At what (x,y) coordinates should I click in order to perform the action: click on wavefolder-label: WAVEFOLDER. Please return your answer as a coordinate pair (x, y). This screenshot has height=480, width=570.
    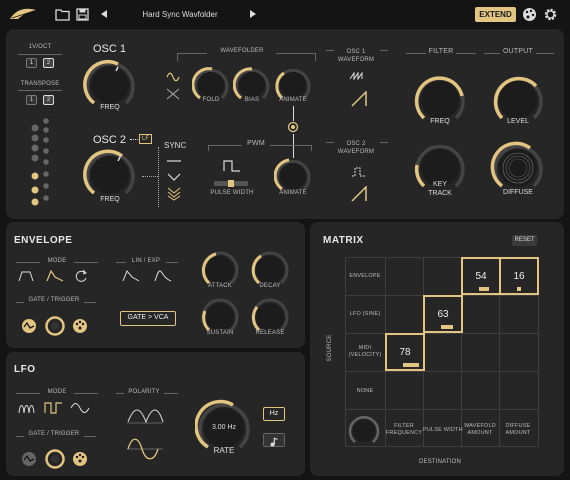
    Looking at the image, I should click on (242, 51).